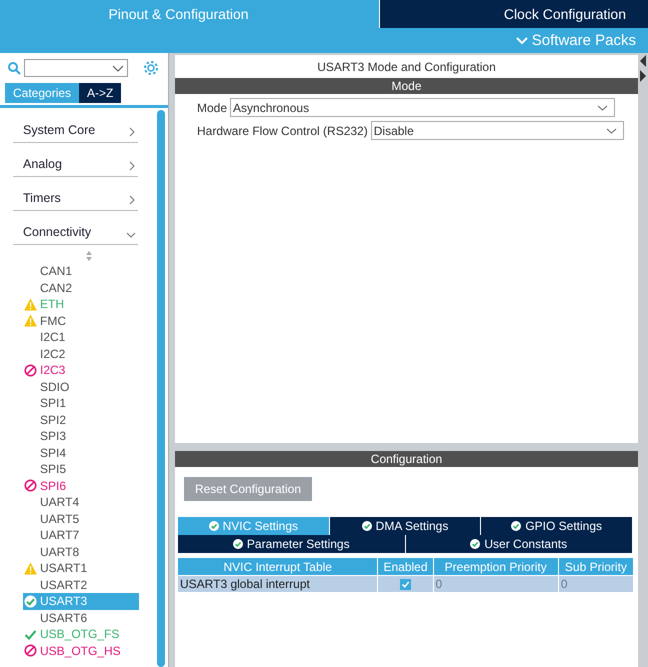  I want to click on peripheral-label: I2C3, so click(53, 370).